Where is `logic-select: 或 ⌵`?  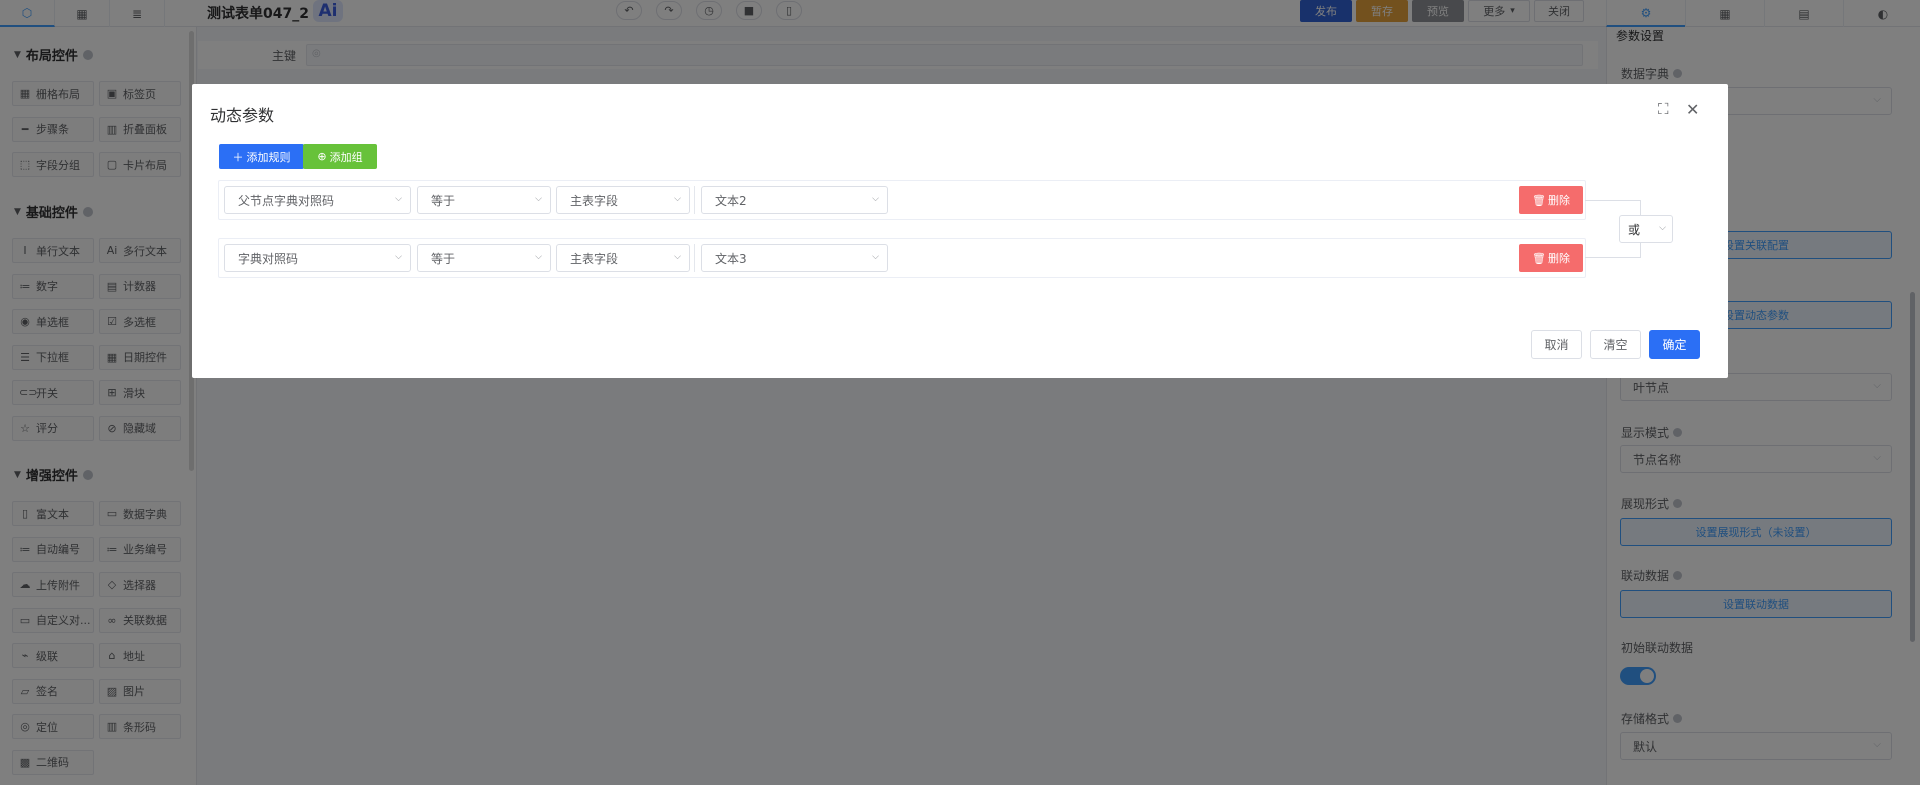
logic-select: 或 ⌵ is located at coordinates (1646, 229).